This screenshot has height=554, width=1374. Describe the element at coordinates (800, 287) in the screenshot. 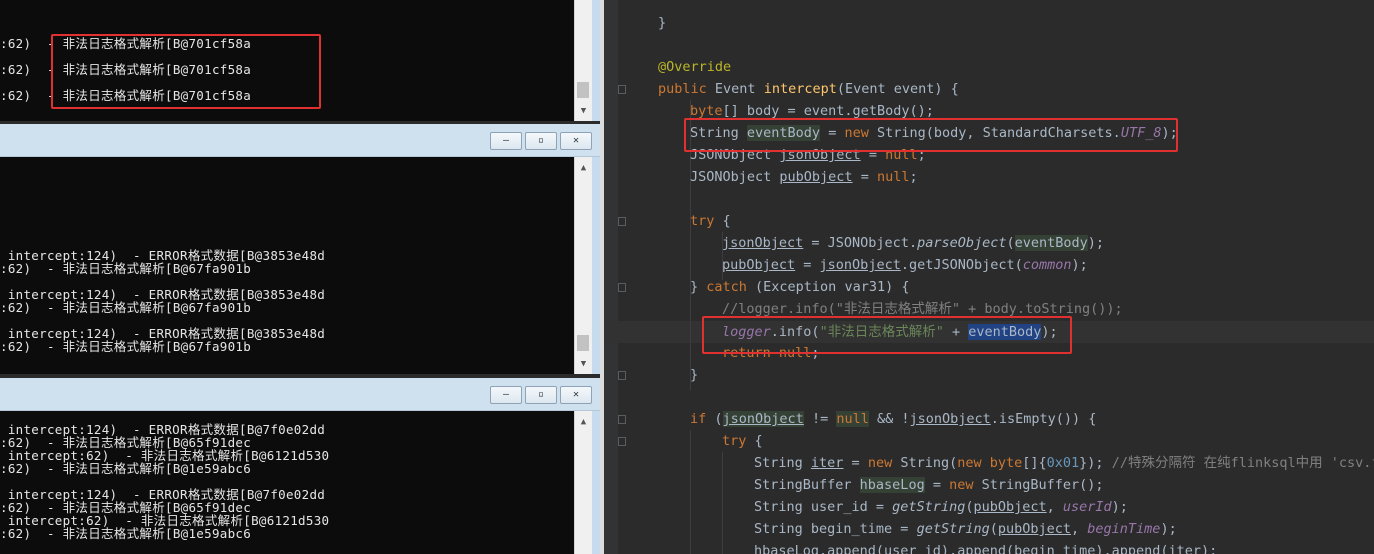

I see `code-line: } catch (Exception var31) {` at that location.